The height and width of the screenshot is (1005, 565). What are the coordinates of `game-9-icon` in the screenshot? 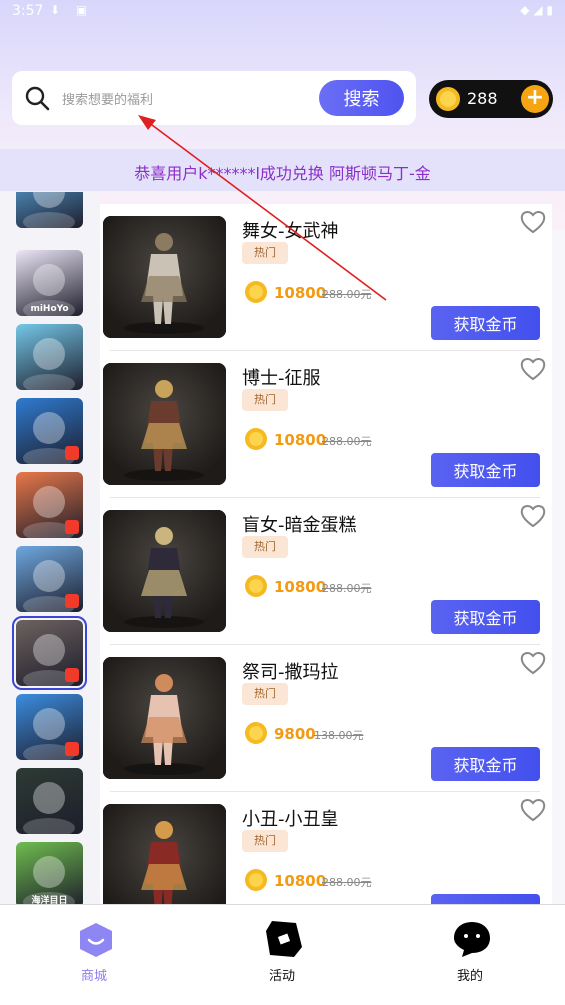 It's located at (49, 808).